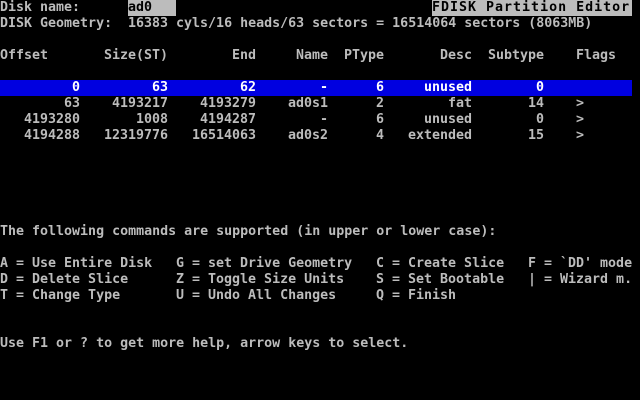 Image resolution: width=640 pixels, height=400 pixels. Describe the element at coordinates (440, 280) in the screenshot. I see `command-set-bootable: S = Set Bootable` at that location.